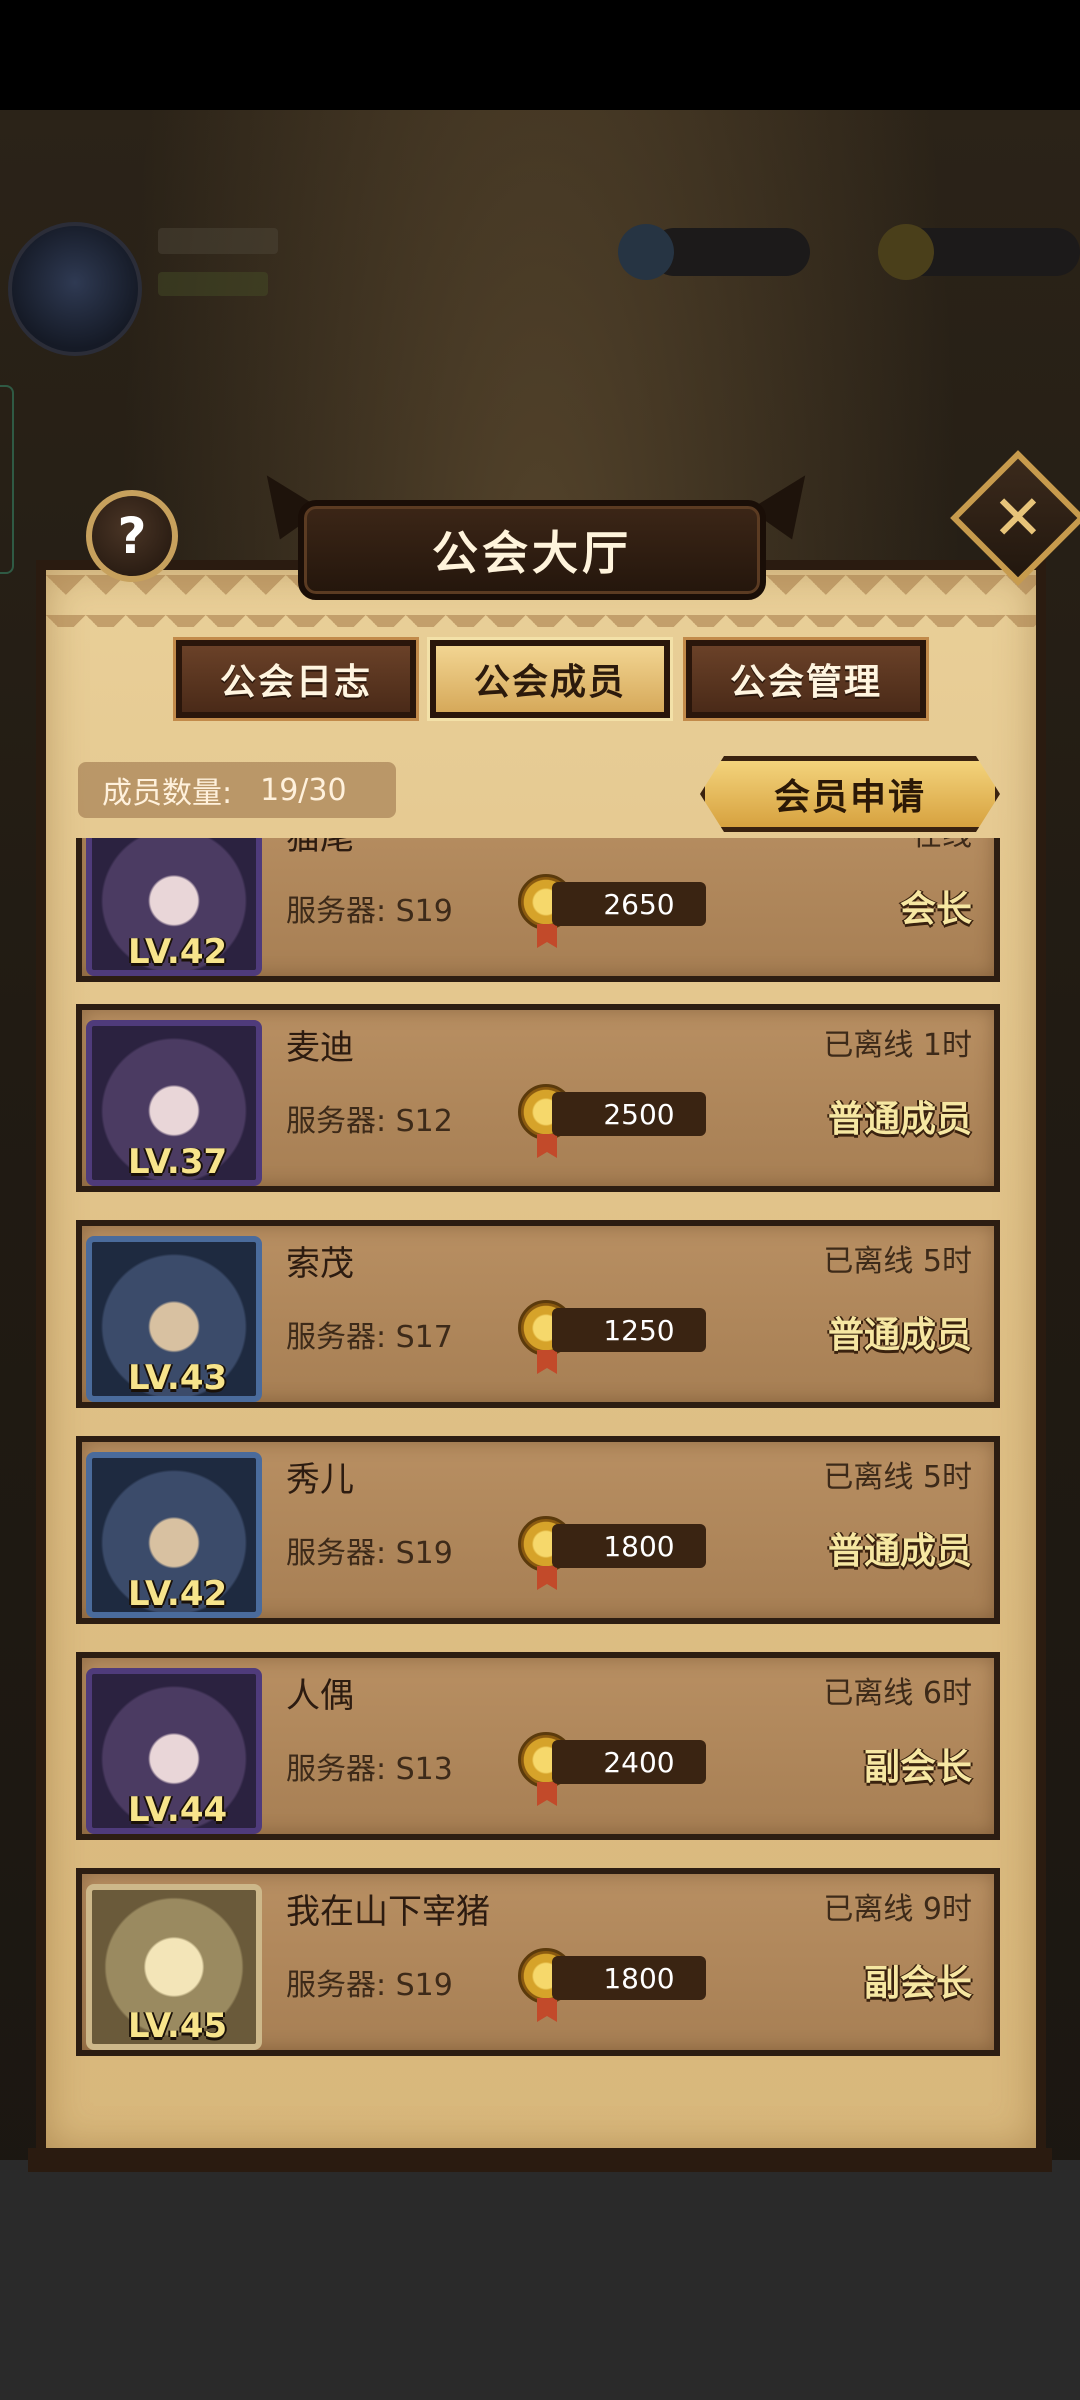 The height and width of the screenshot is (2400, 1080). What do you see at coordinates (730, 252) in the screenshot?
I see `gem-counter` at bounding box center [730, 252].